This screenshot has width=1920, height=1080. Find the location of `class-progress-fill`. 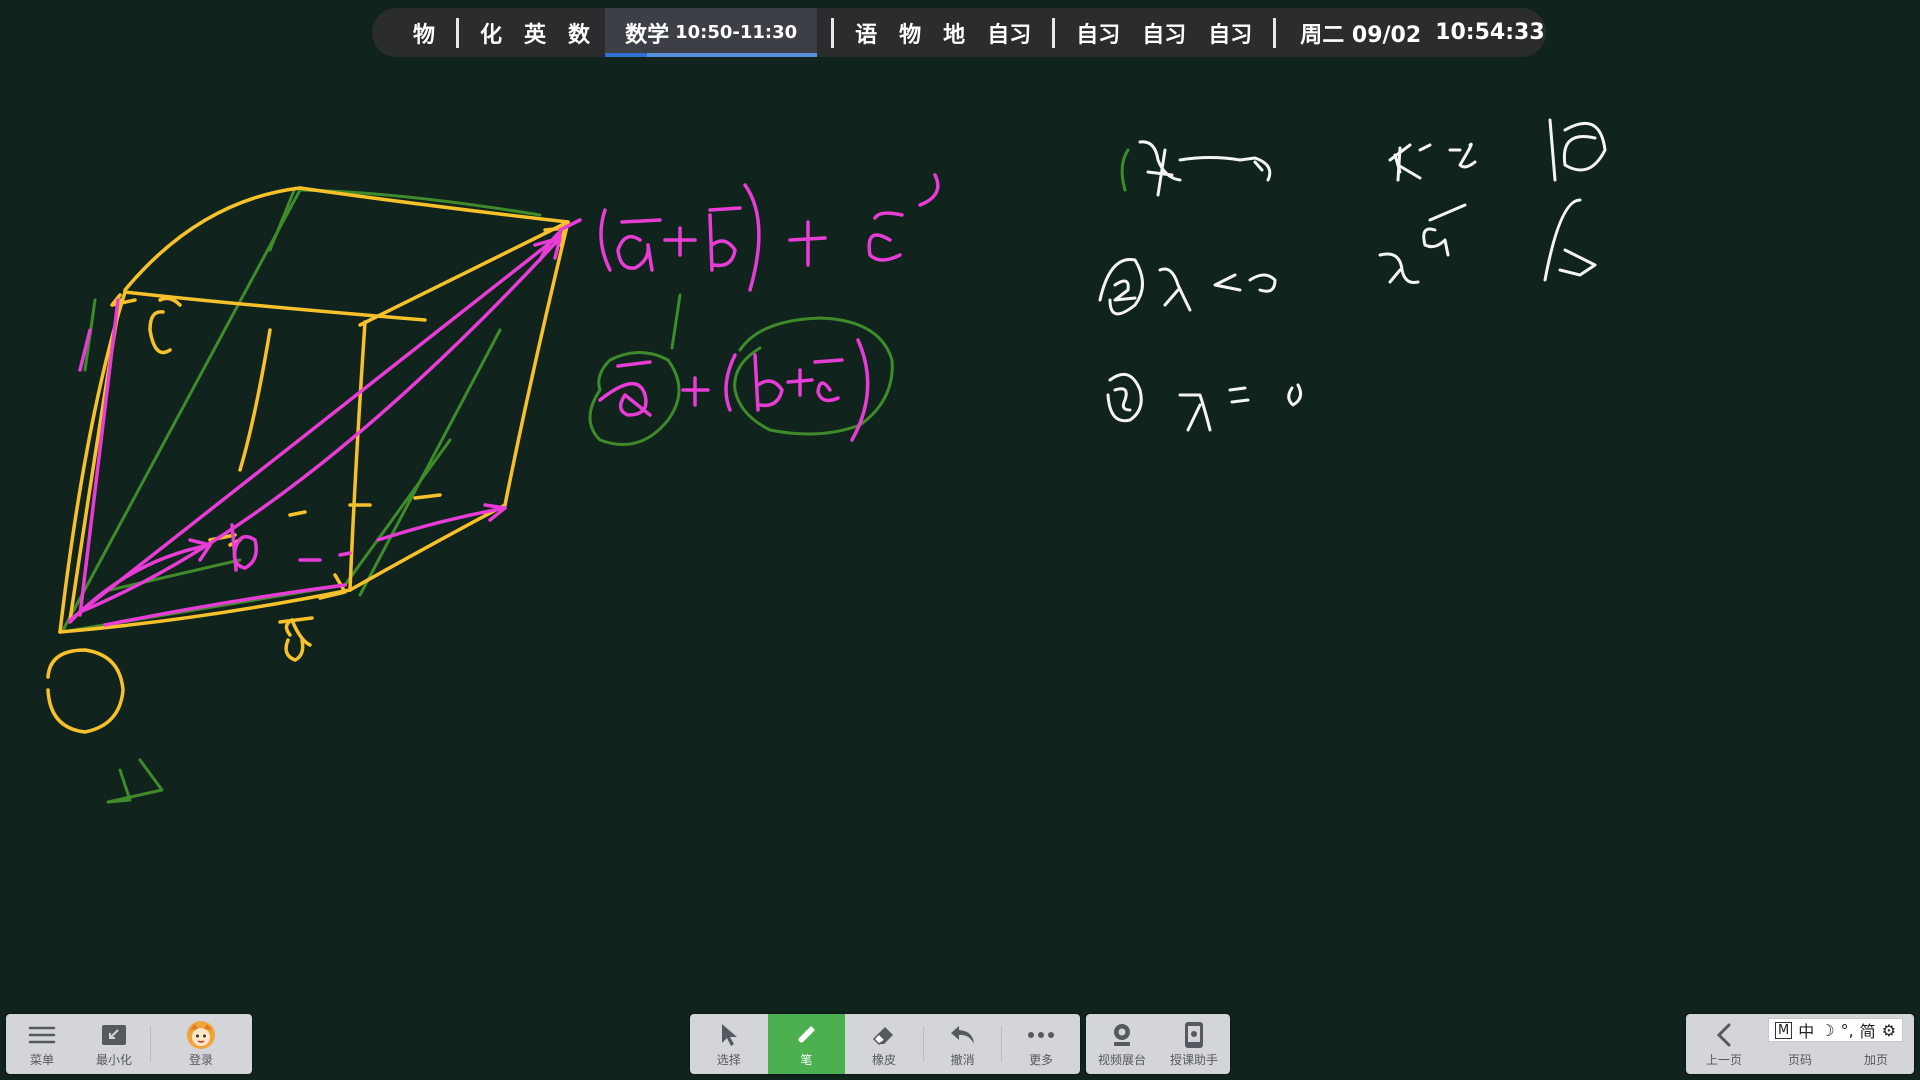

class-progress-fill is located at coordinates (626, 55).